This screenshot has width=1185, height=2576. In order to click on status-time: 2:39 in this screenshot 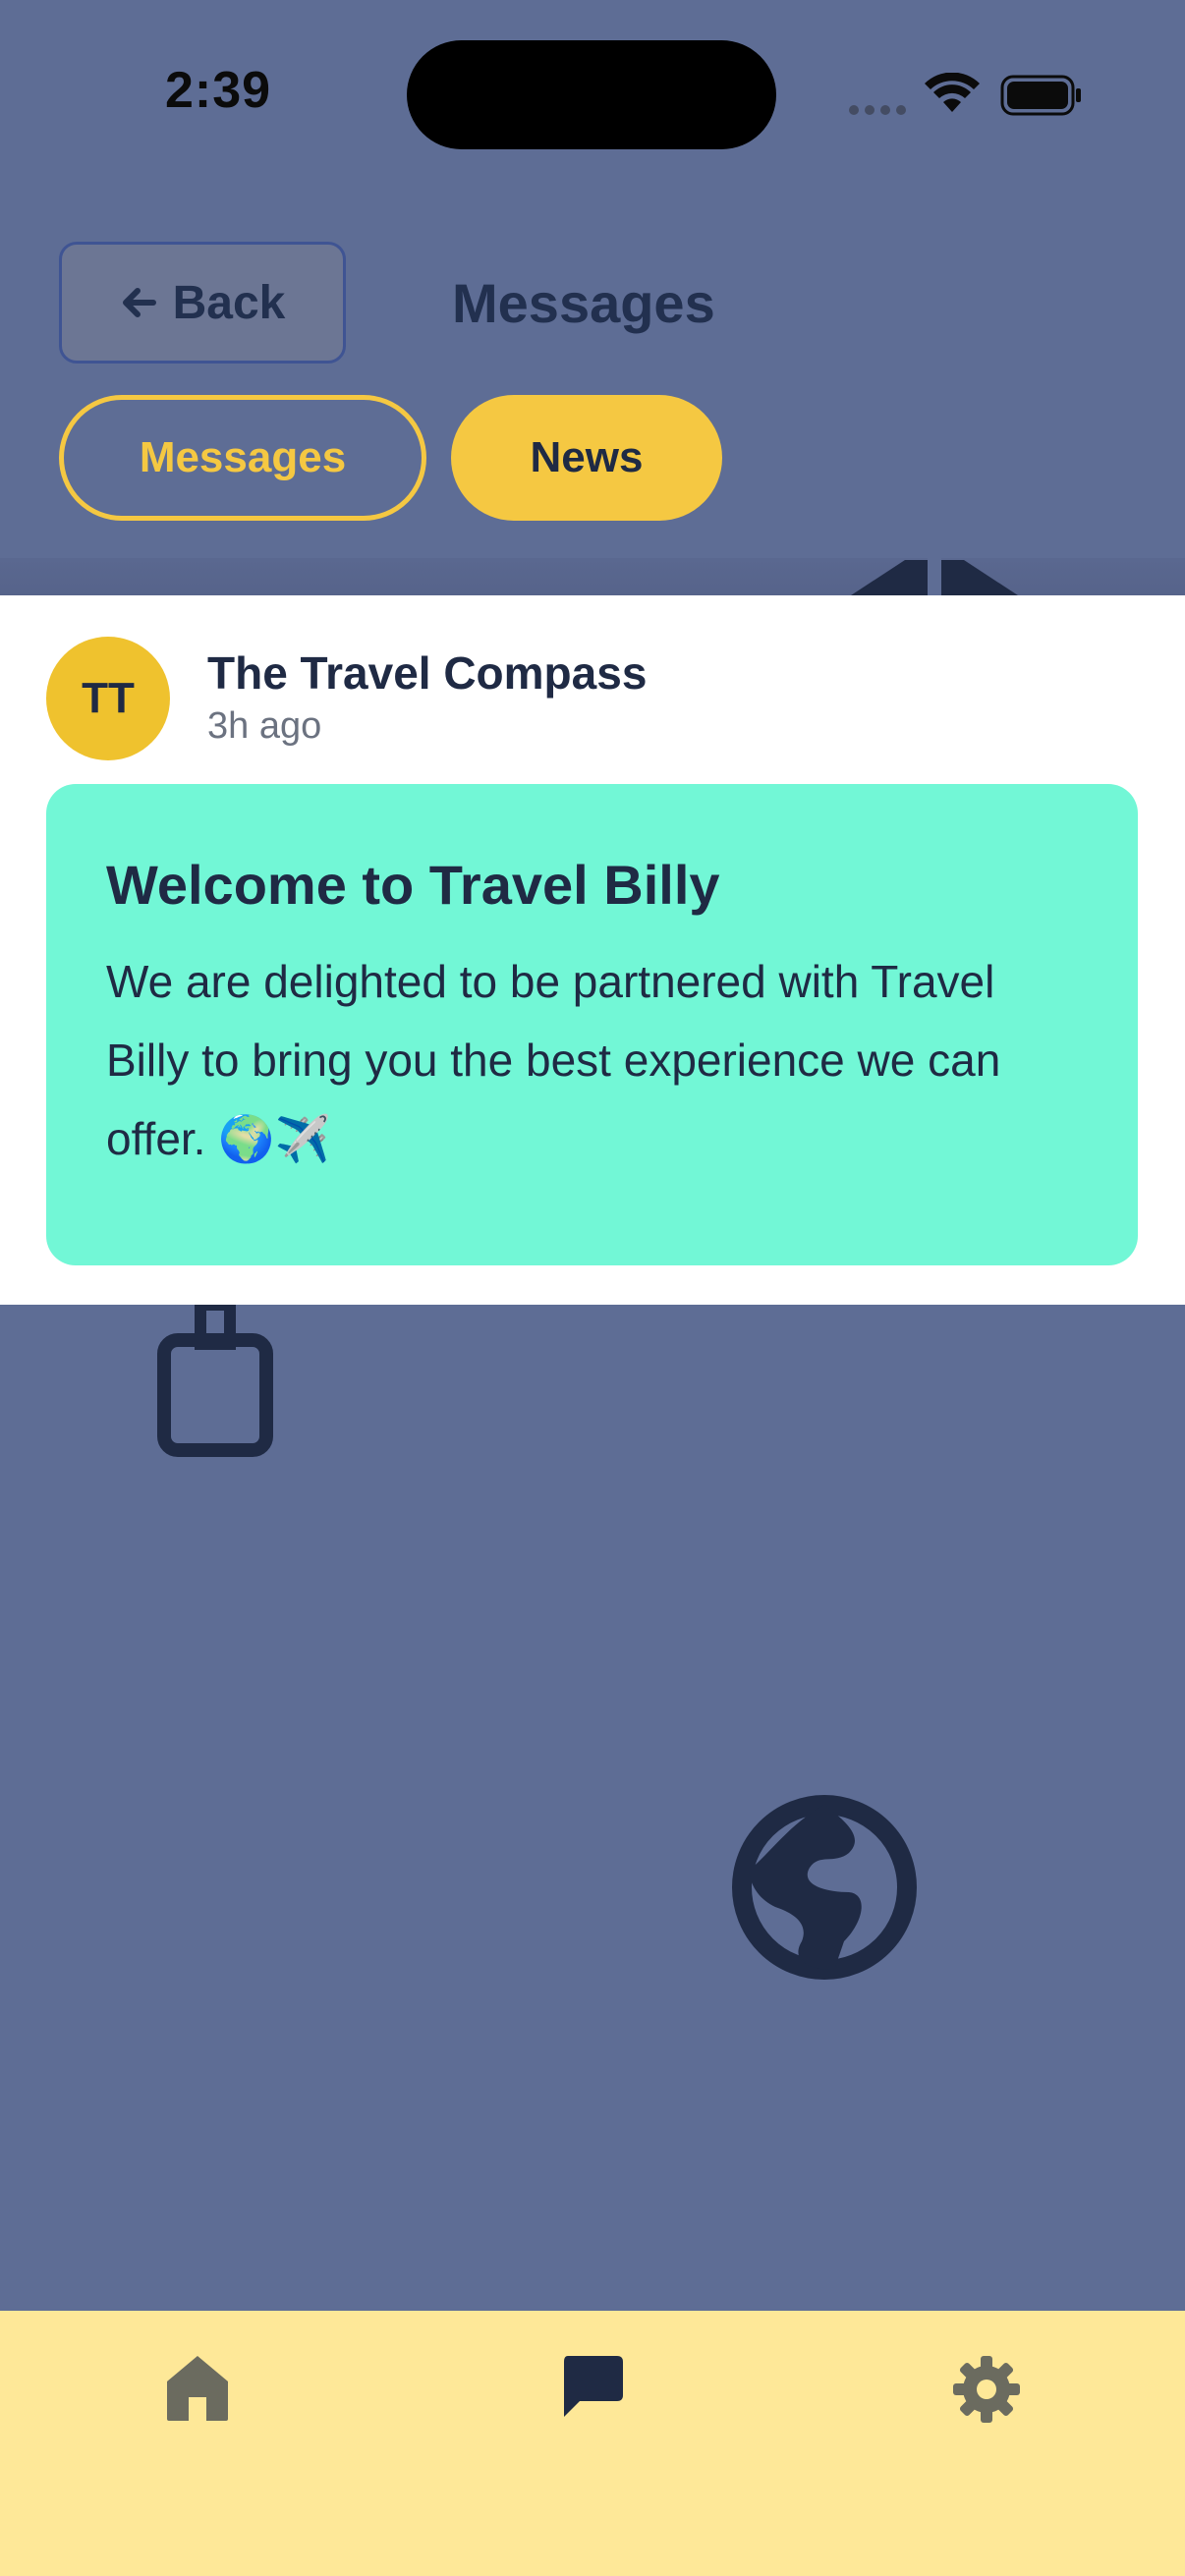, I will do `click(219, 90)`.